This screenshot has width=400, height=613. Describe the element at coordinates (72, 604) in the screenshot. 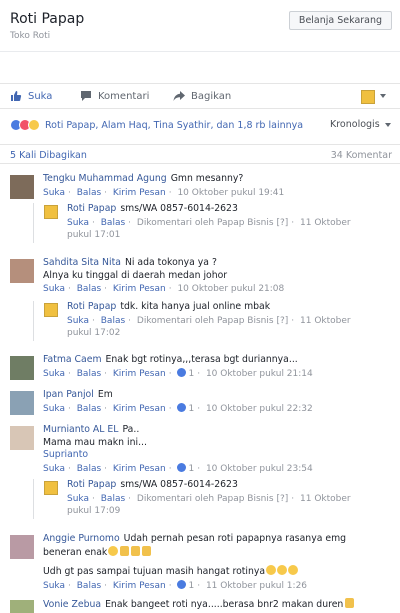

I see `comment-author: Vonie Zebua` at that location.